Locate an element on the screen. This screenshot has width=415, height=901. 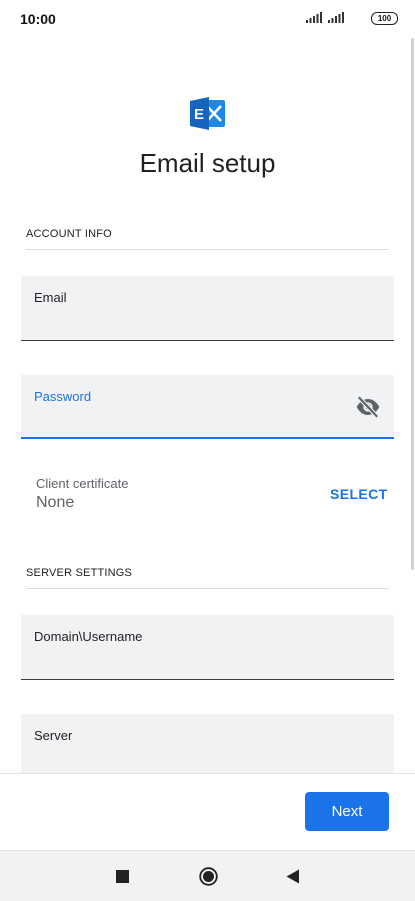
next-button: Next is located at coordinates (347, 811).